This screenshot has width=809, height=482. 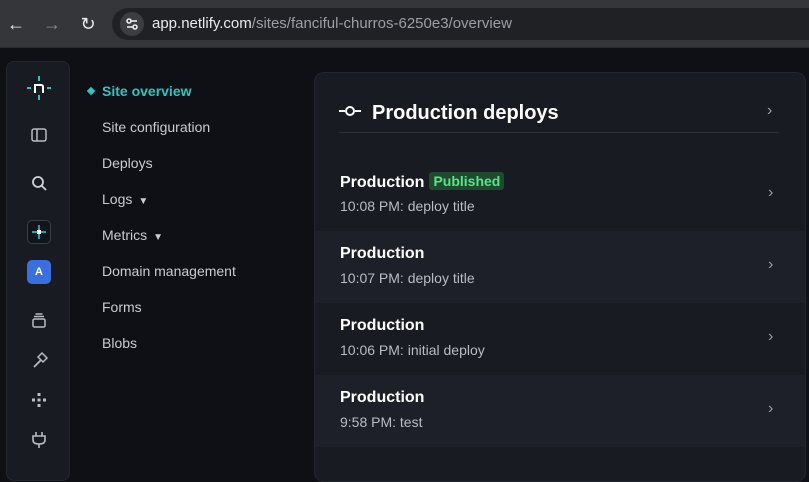 What do you see at coordinates (560, 267) in the screenshot?
I see `deploy-row: Production 10:07 PM: deploy title ›` at bounding box center [560, 267].